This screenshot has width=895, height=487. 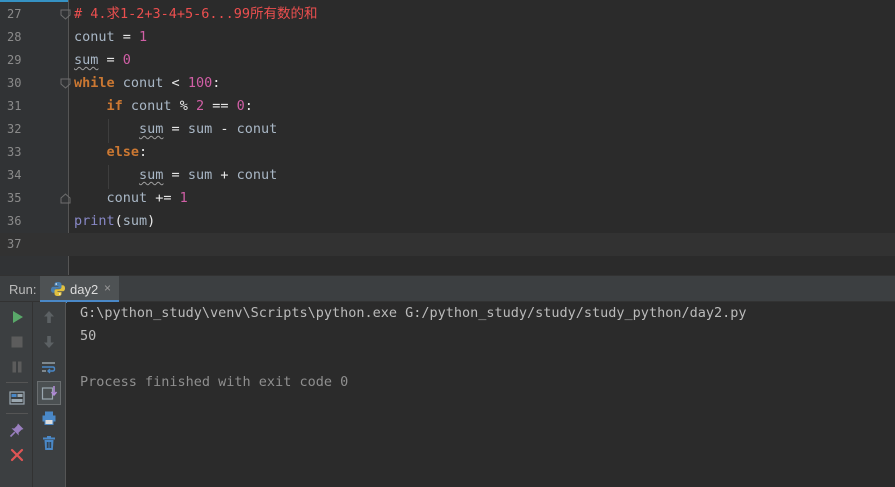 I want to click on run-tab-close-icon: ×, so click(x=107, y=288).